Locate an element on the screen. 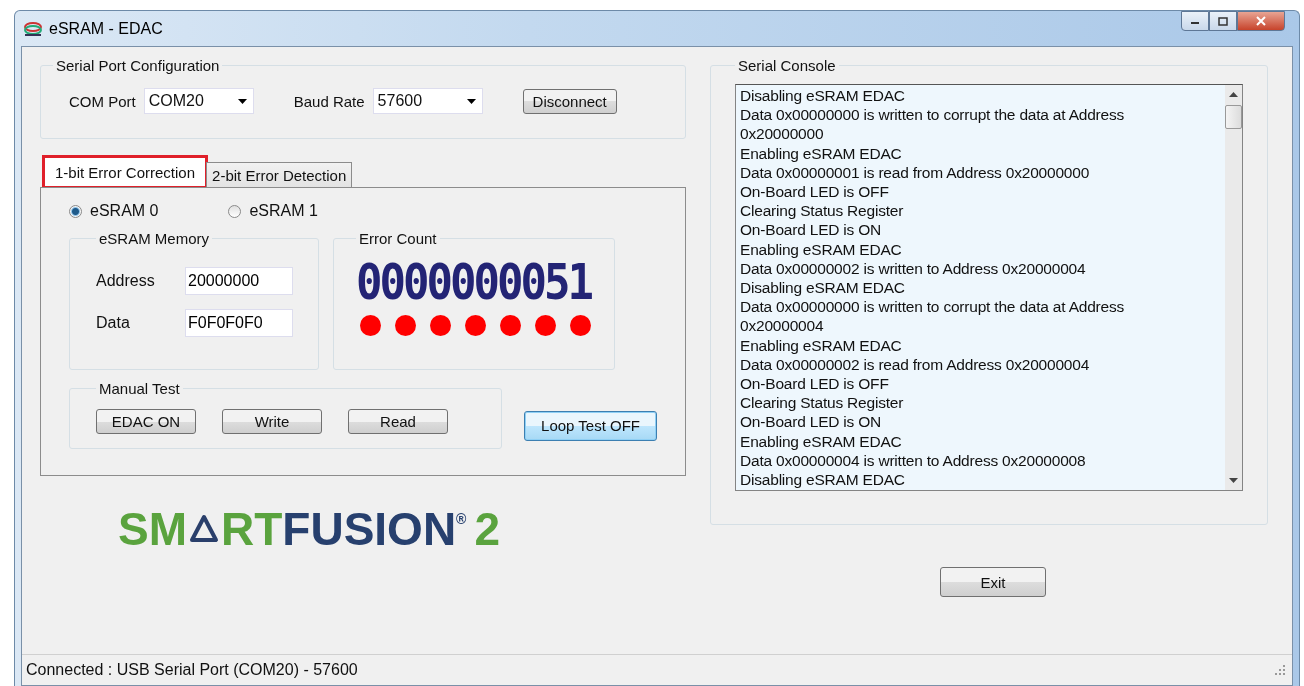  group-title: Error Count is located at coordinates (398, 238).